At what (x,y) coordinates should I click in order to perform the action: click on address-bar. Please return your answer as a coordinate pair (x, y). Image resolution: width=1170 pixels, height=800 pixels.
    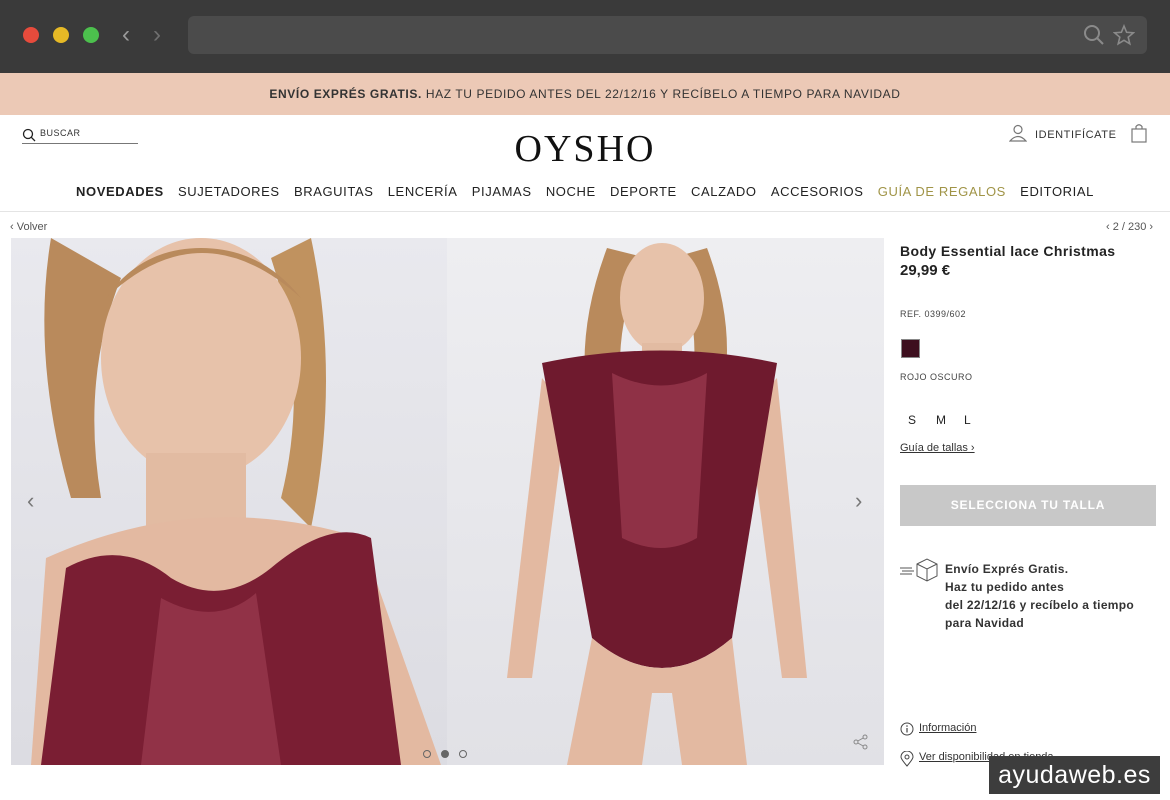
    Looking at the image, I should click on (667, 35).